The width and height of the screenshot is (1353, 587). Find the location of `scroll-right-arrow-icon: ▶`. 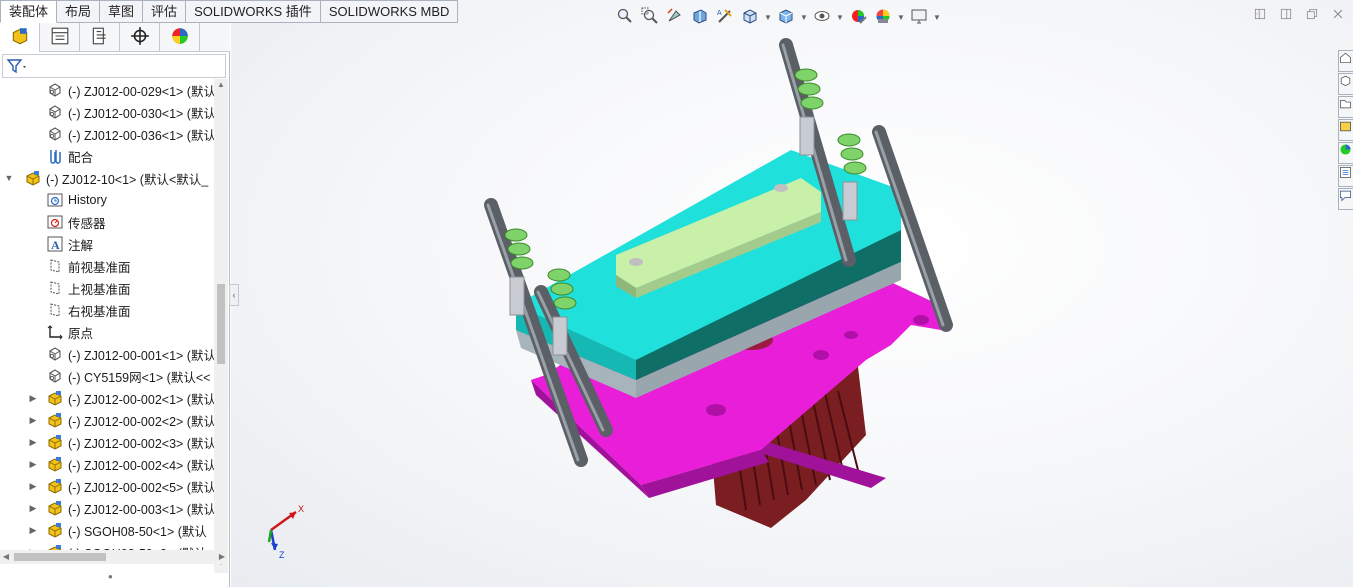

scroll-right-arrow-icon: ▶ is located at coordinates (222, 557).